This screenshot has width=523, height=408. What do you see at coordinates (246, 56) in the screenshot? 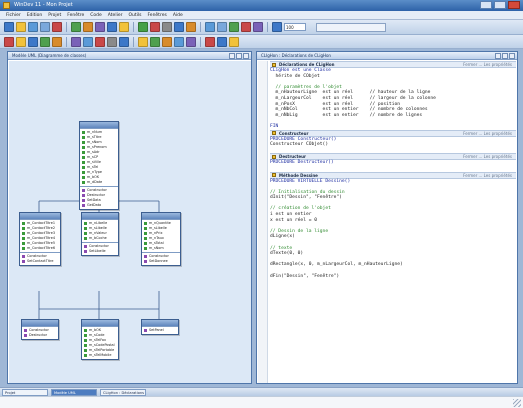
I see `uml-close-button` at bounding box center [246, 56].